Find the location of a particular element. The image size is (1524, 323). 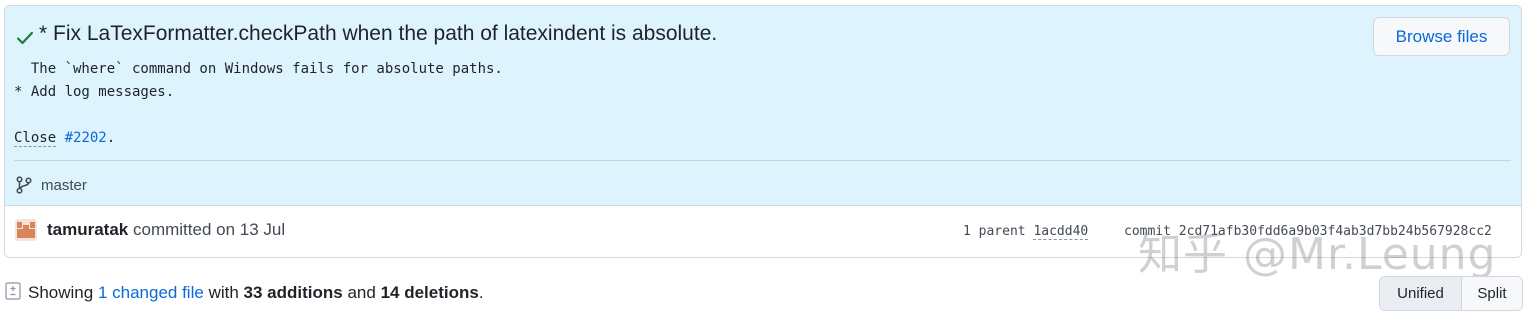

description-line: * Add log messages. is located at coordinates (94, 92).